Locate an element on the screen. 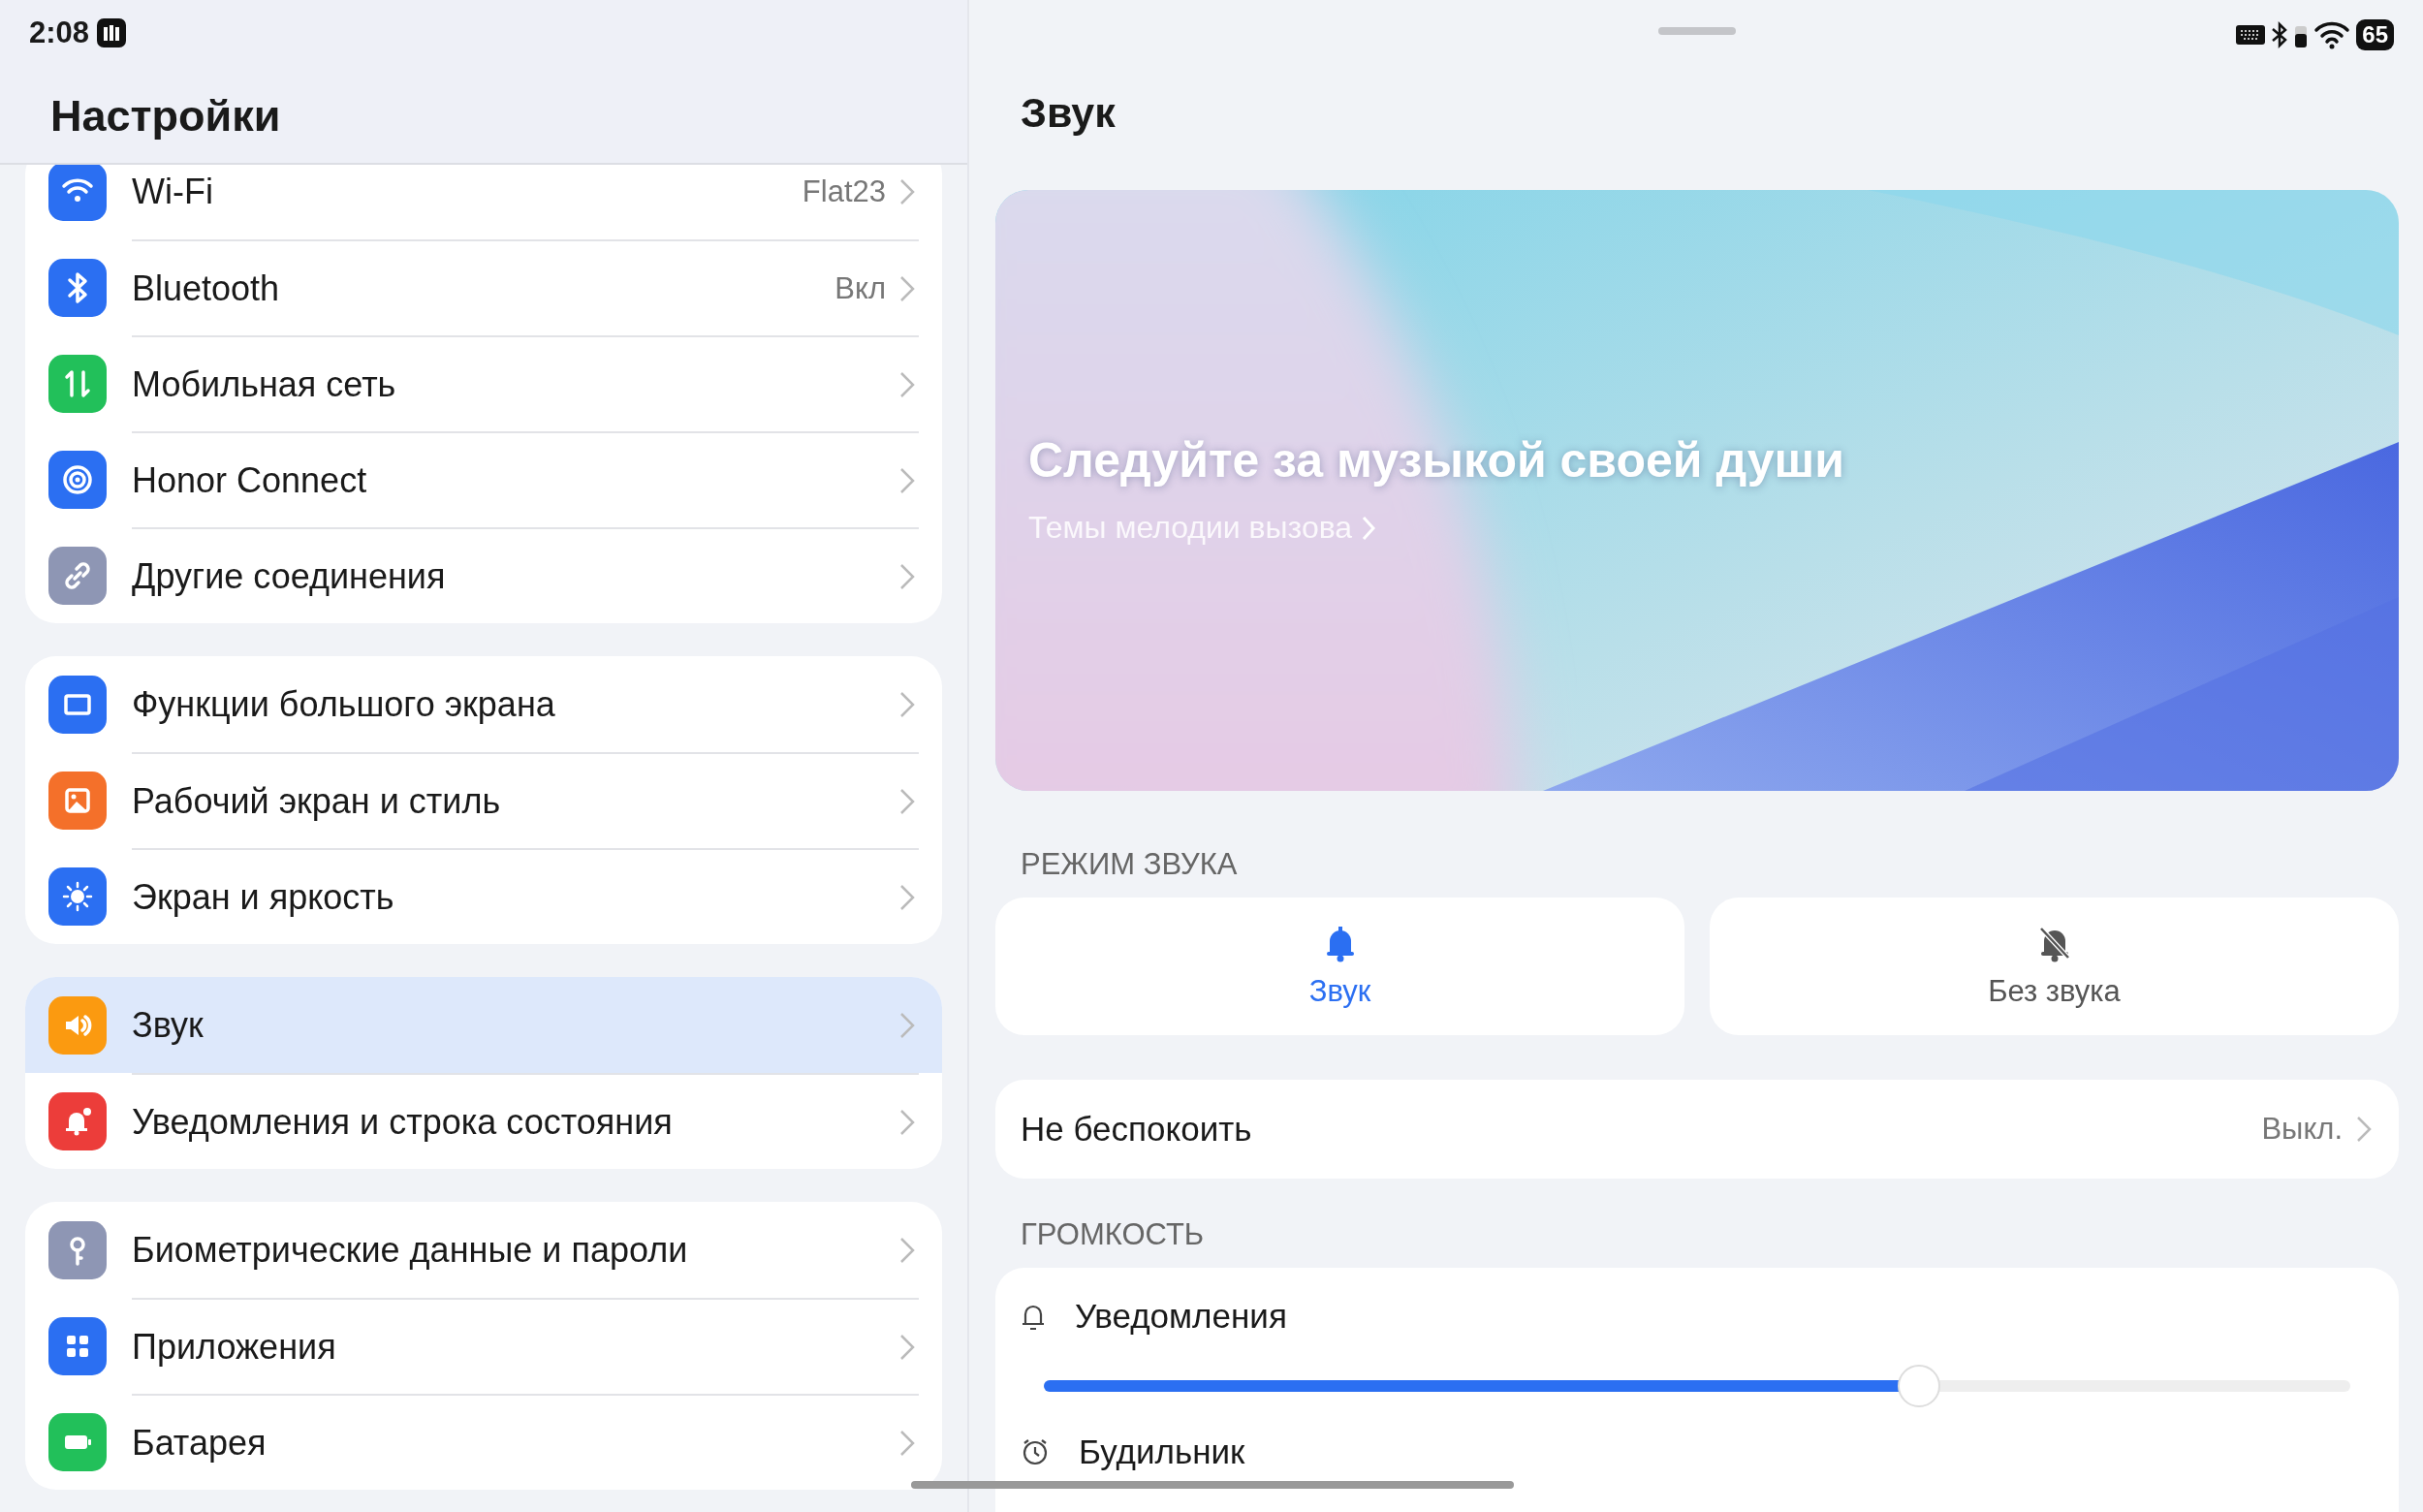 This screenshot has width=2423, height=1512. item-label: Уведомления и строка состояния is located at coordinates (403, 1122).